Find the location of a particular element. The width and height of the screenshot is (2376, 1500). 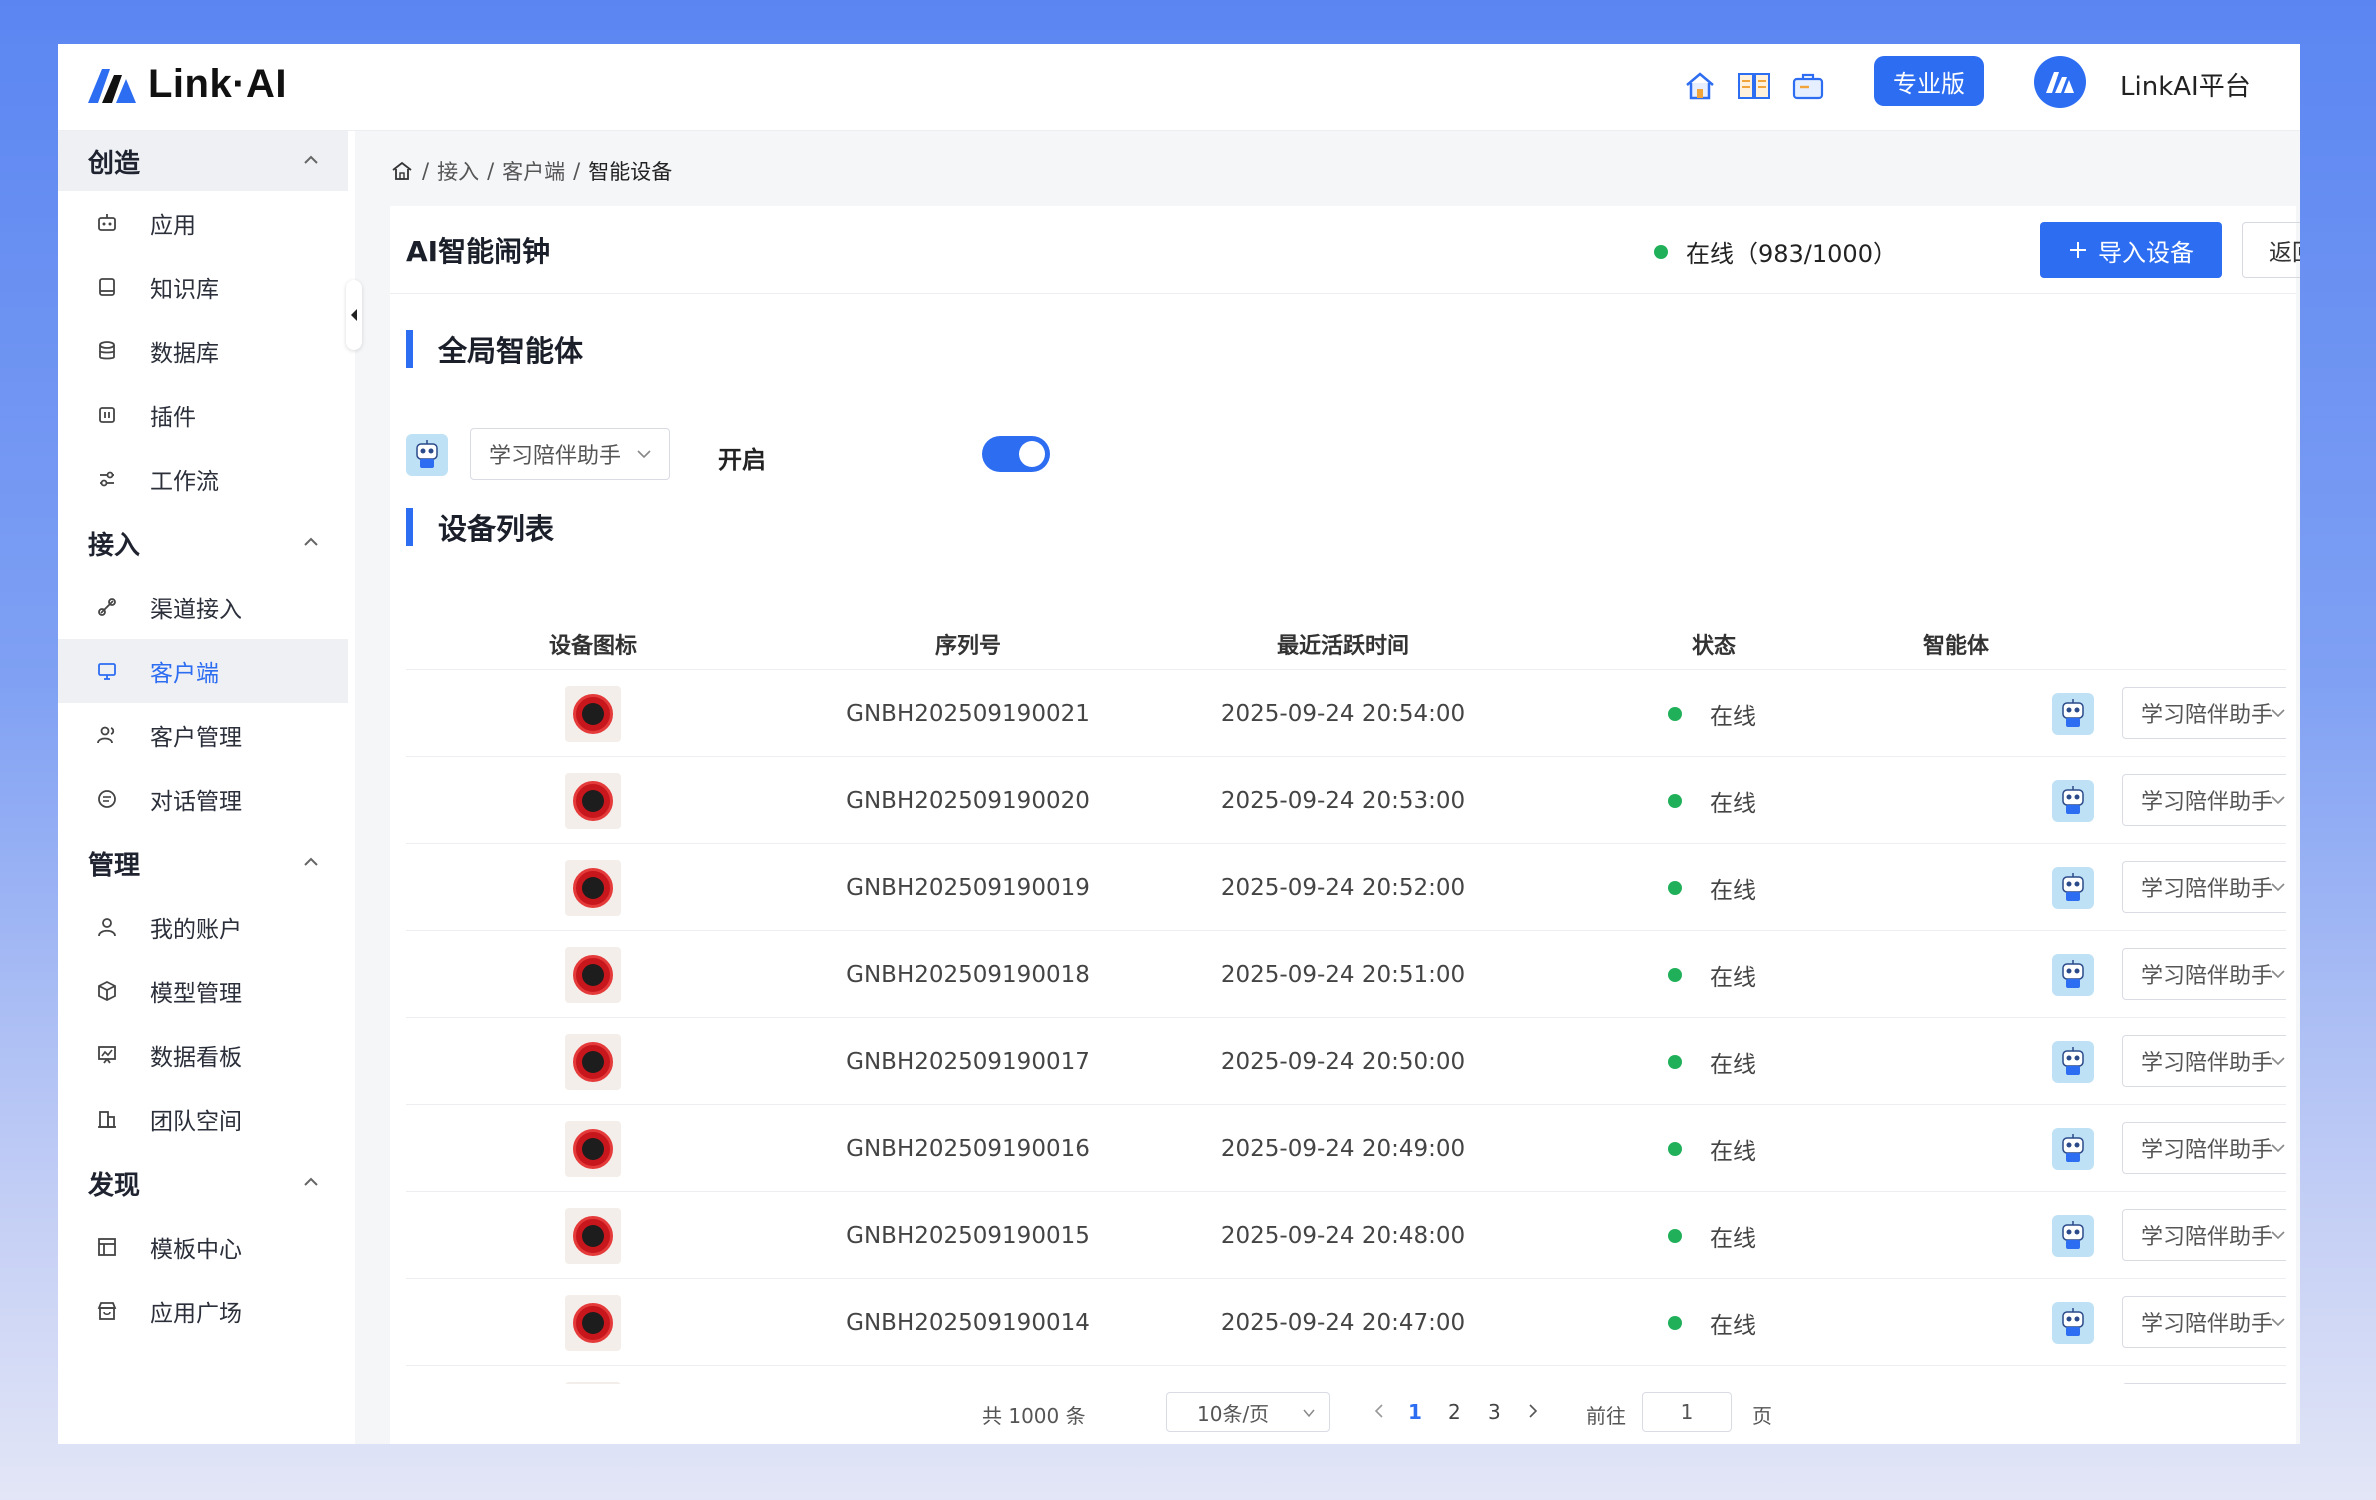

sidebar-item-database: 数据库 is located at coordinates (203, 351).